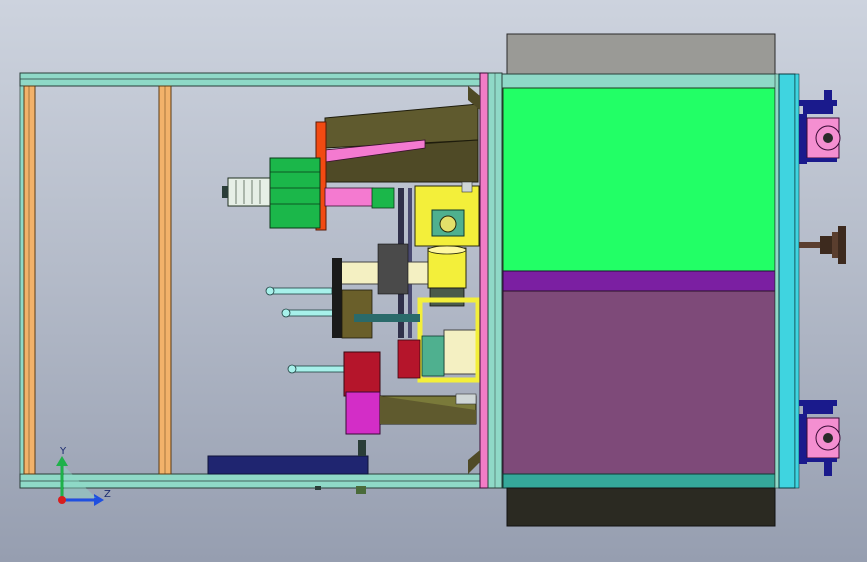 Image resolution: width=867 pixels, height=562 pixels. What do you see at coordinates (820, 127) in the screenshot?
I see `caster-top` at bounding box center [820, 127].